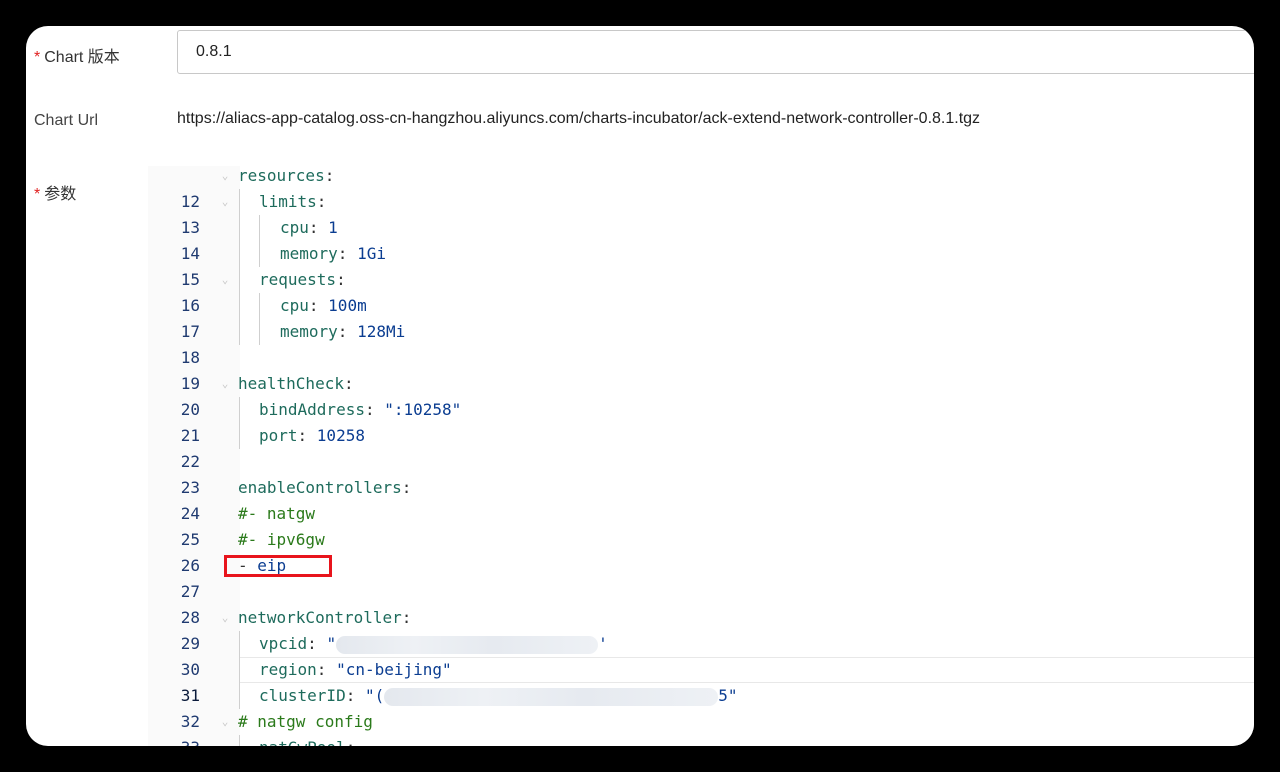  What do you see at coordinates (701, 317) in the screenshot?
I see `code-line: 17 cpu: 100m` at bounding box center [701, 317].